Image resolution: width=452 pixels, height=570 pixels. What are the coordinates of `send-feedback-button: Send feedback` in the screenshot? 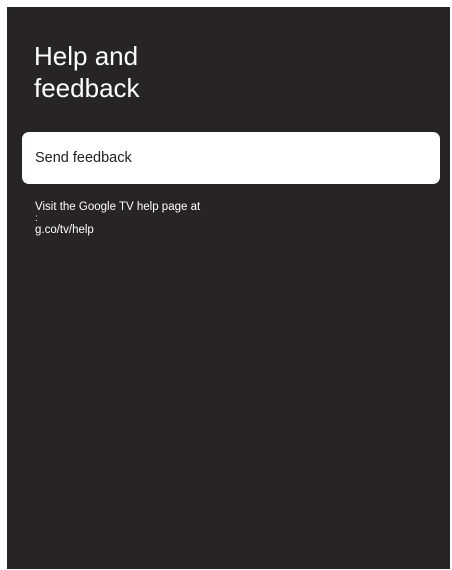 It's located at (231, 158).